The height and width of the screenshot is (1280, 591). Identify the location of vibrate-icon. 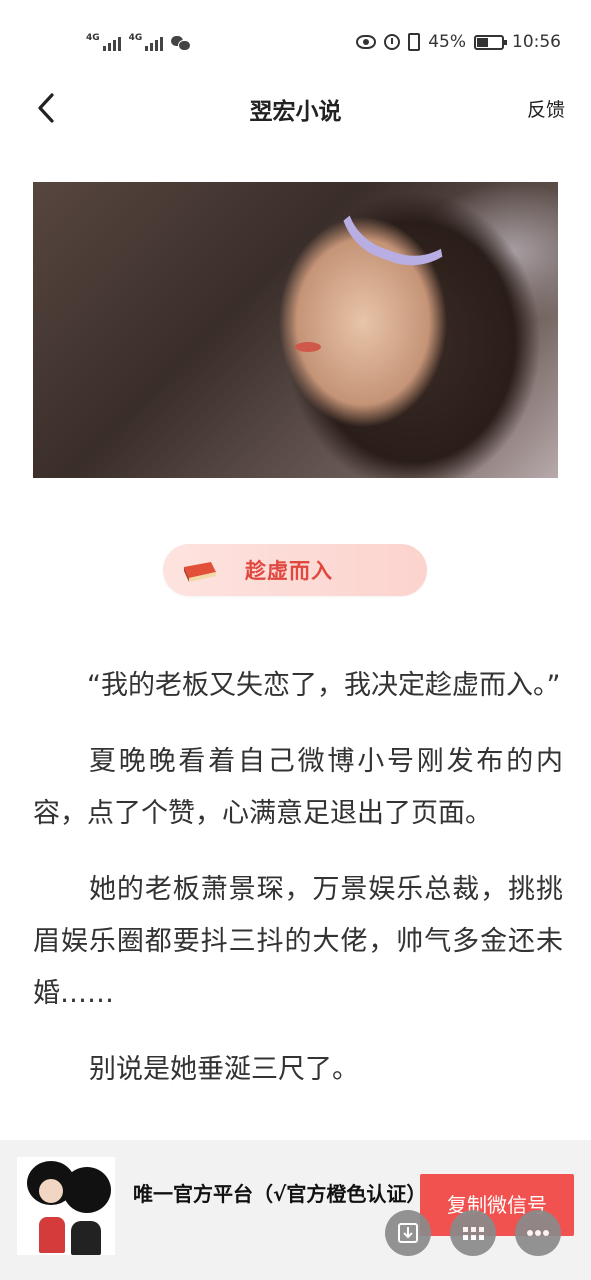
(414, 42).